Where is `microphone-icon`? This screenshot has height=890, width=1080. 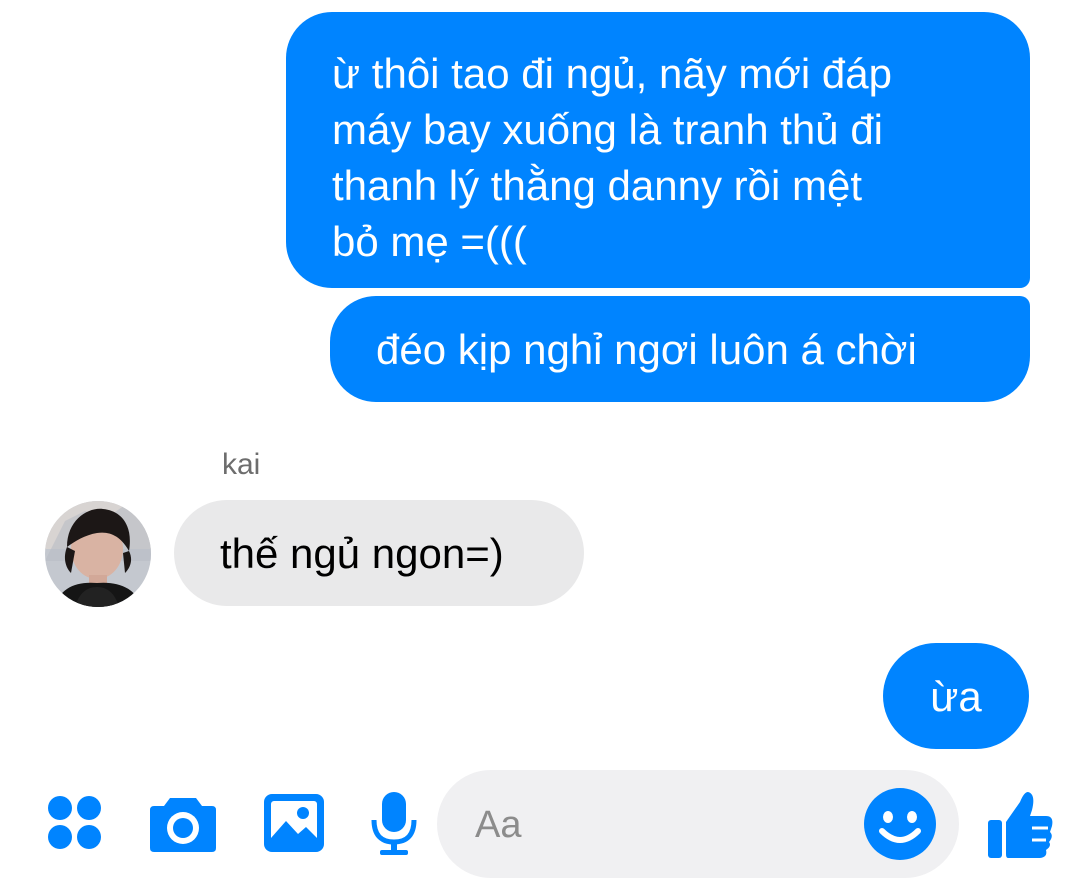 microphone-icon is located at coordinates (394, 824).